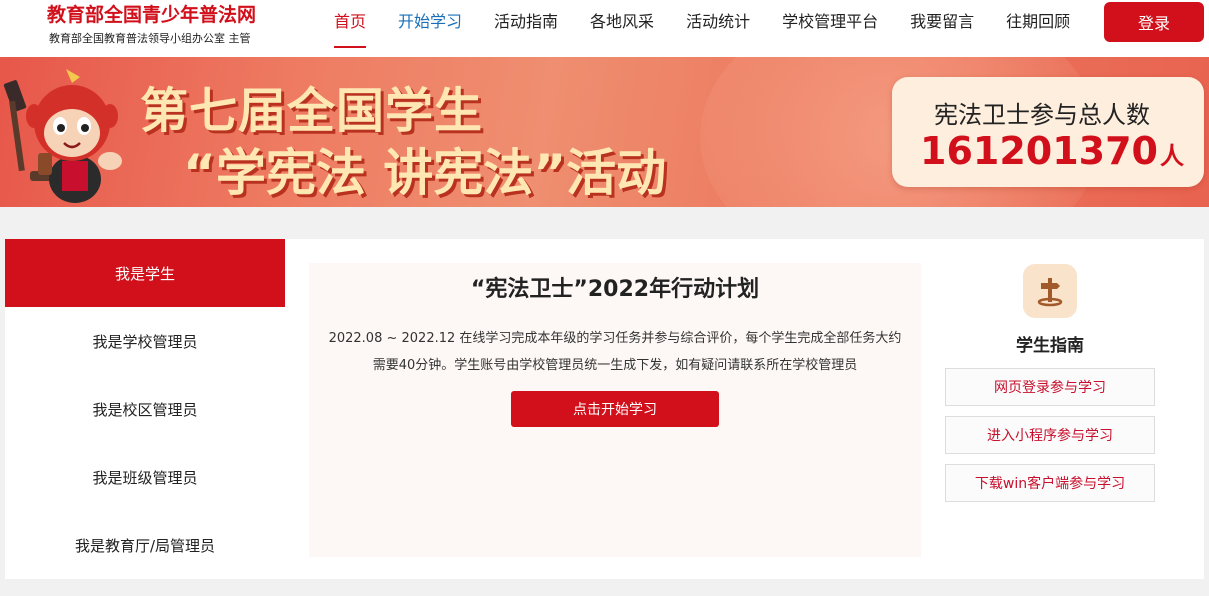  What do you see at coordinates (1038, 24) in the screenshot?
I see `nav-past-review: 往期回顾` at bounding box center [1038, 24].